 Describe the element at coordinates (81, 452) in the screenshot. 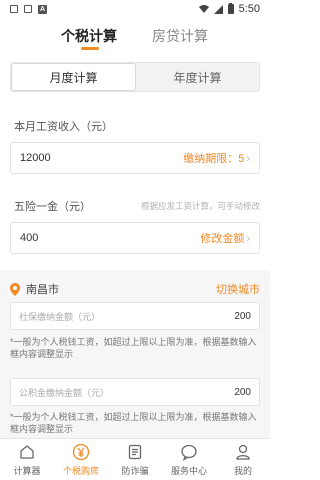

I see `yen-icon` at that location.